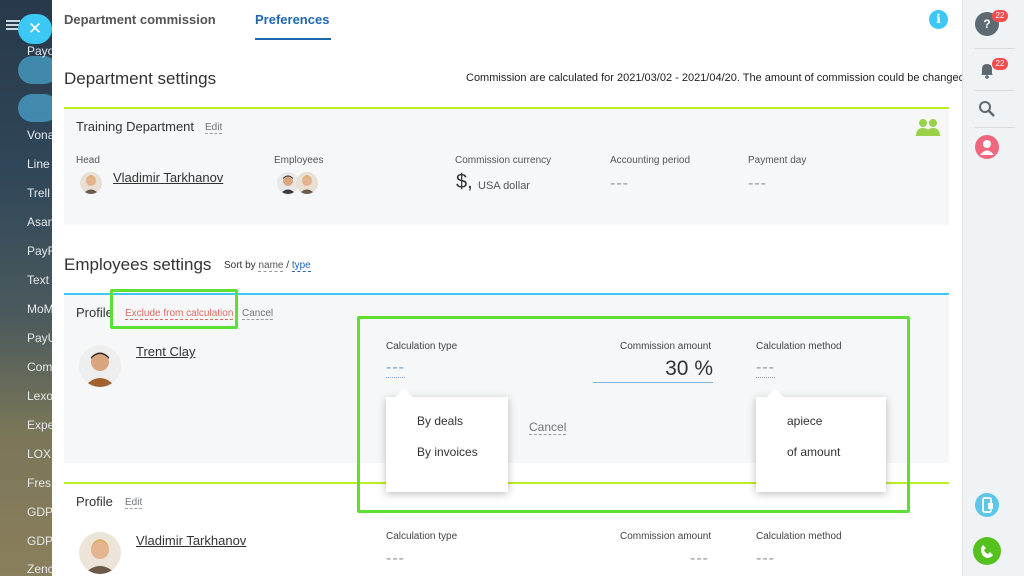  What do you see at coordinates (140, 78) in the screenshot?
I see `department-settings-heading: Department settings` at bounding box center [140, 78].